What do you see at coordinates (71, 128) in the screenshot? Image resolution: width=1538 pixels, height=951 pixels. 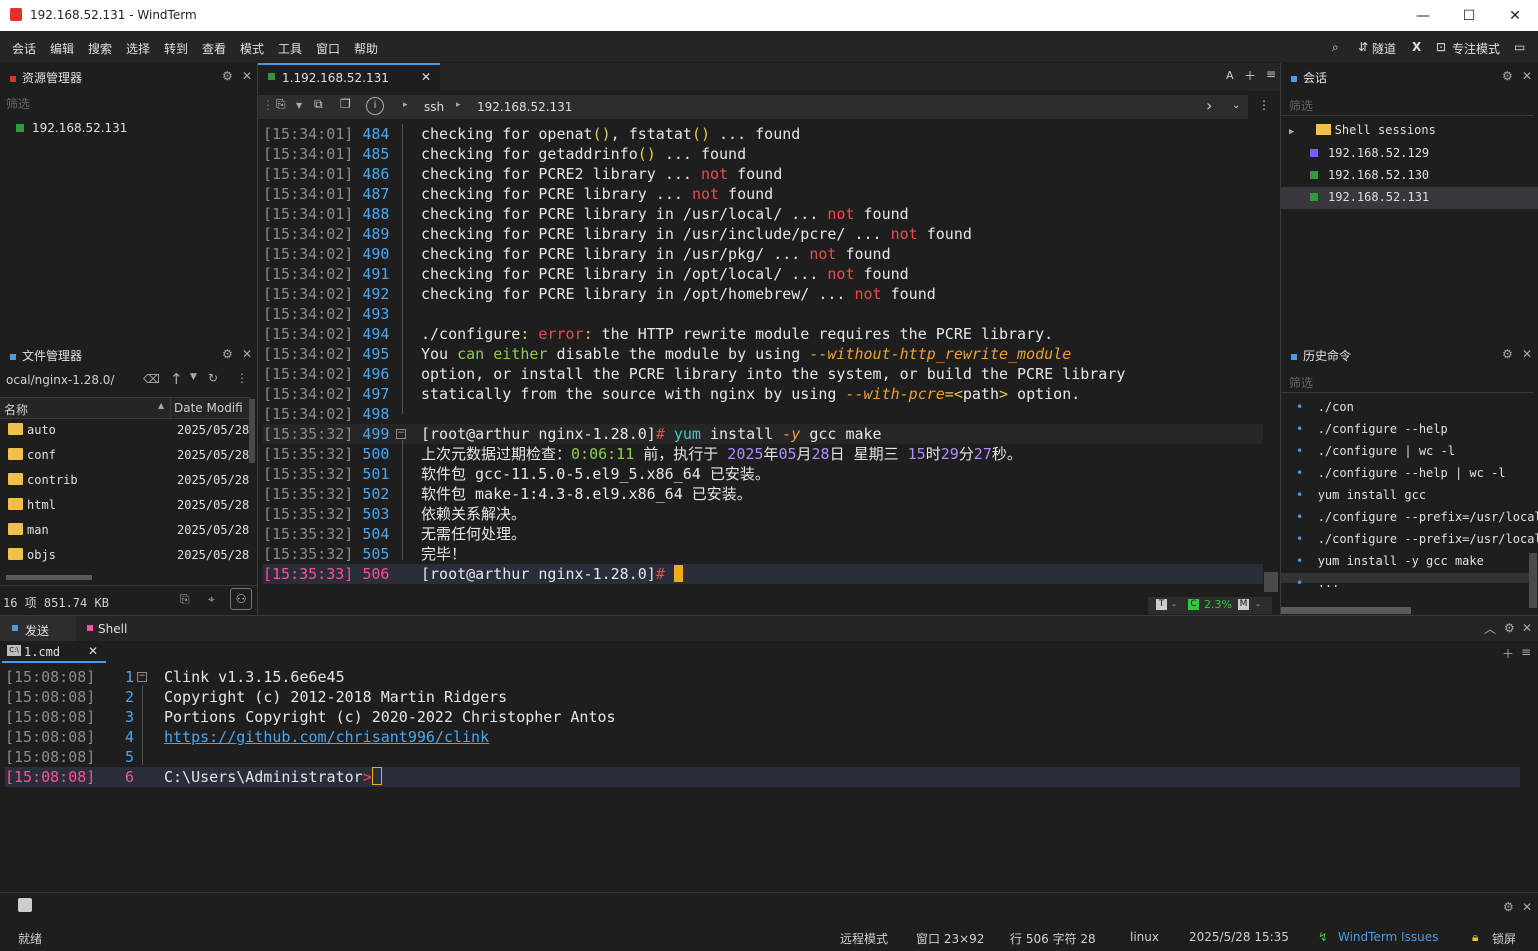 I see `explorer-item: 192.168.52.131` at bounding box center [71, 128].